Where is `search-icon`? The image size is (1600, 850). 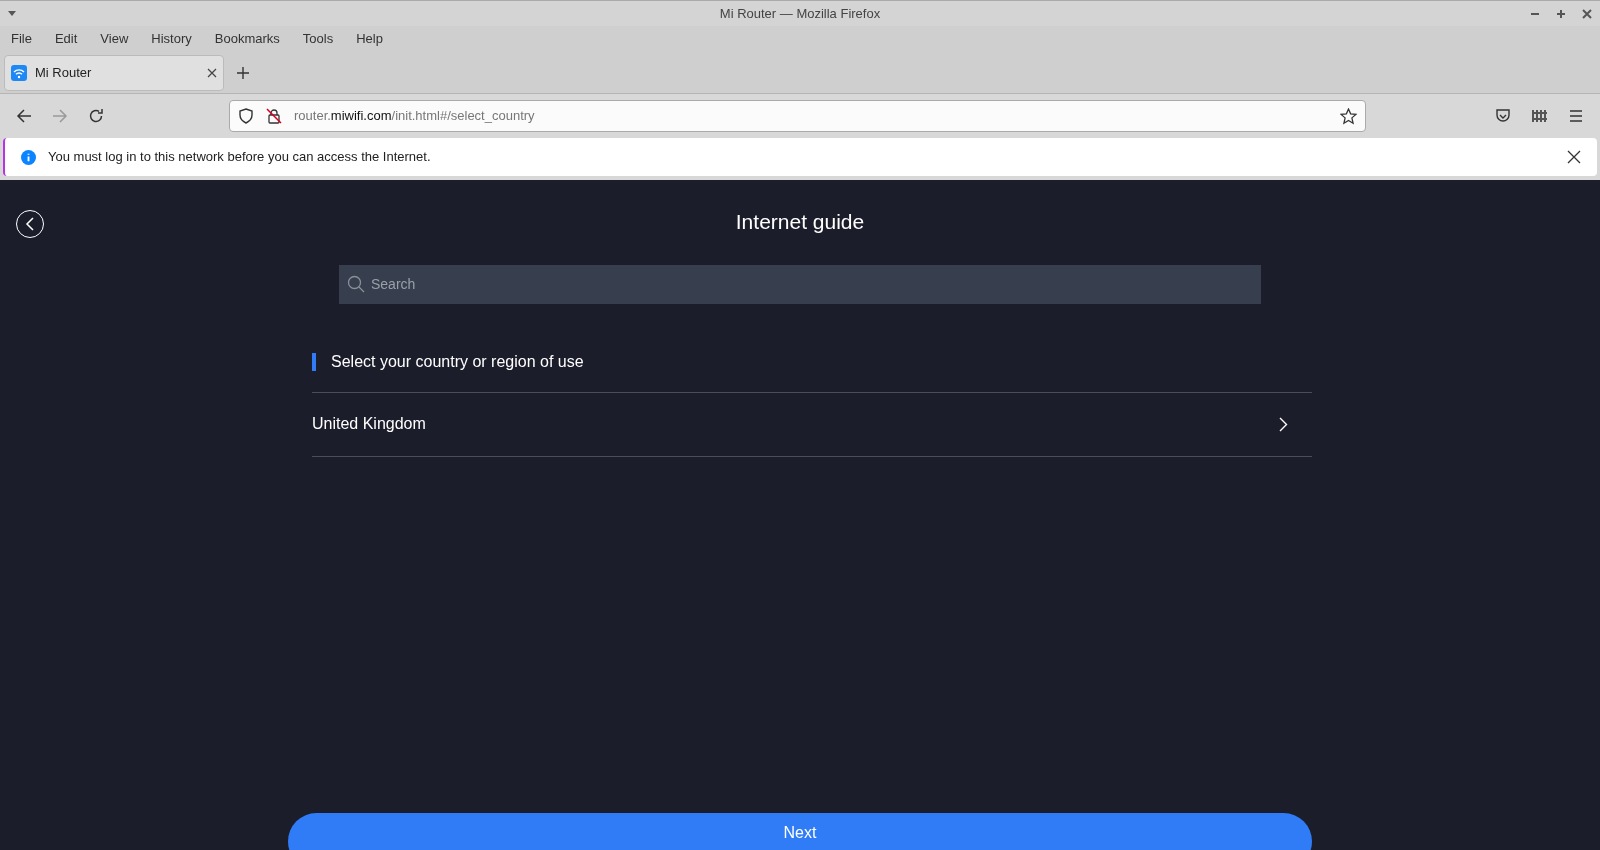
search-icon is located at coordinates (356, 283).